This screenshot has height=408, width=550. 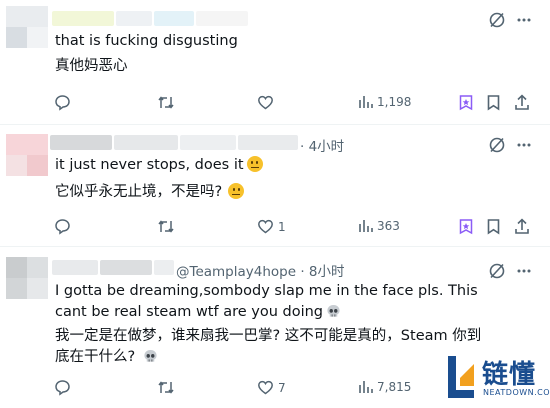 I want to click on tweet-2-actions: 1 363, so click(x=275, y=228).